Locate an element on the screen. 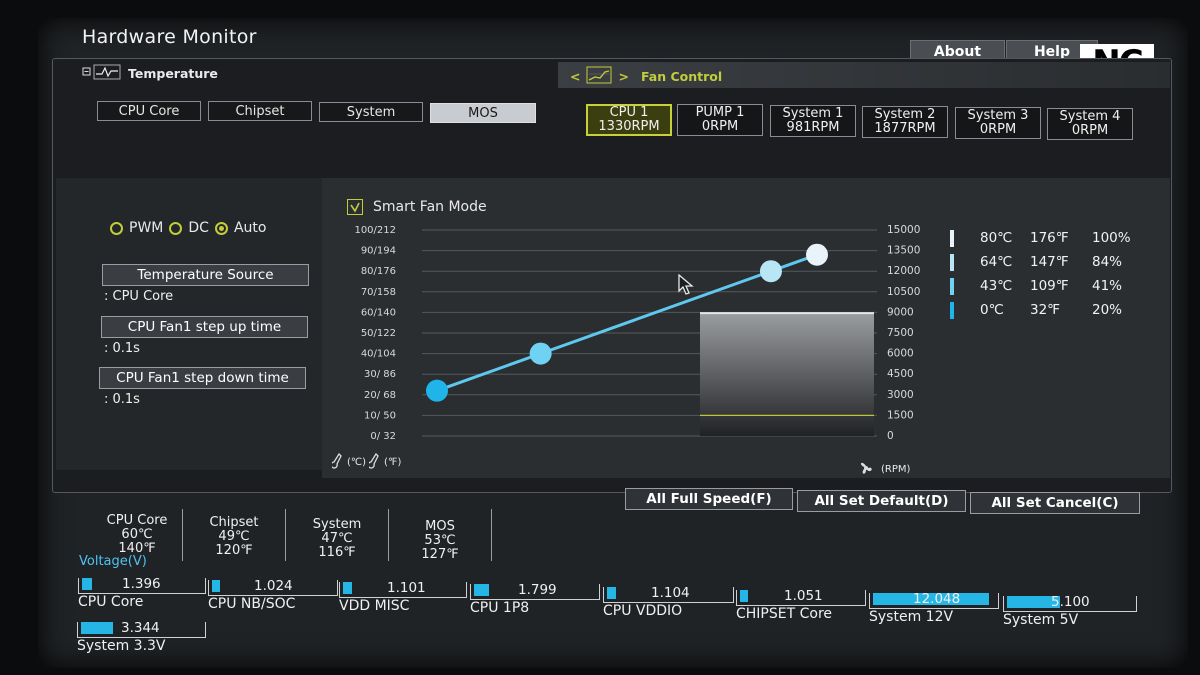 The width and height of the screenshot is (1200, 675). voltage-item-vdd-misc: 1.101 VDD MISC is located at coordinates (403, 597).